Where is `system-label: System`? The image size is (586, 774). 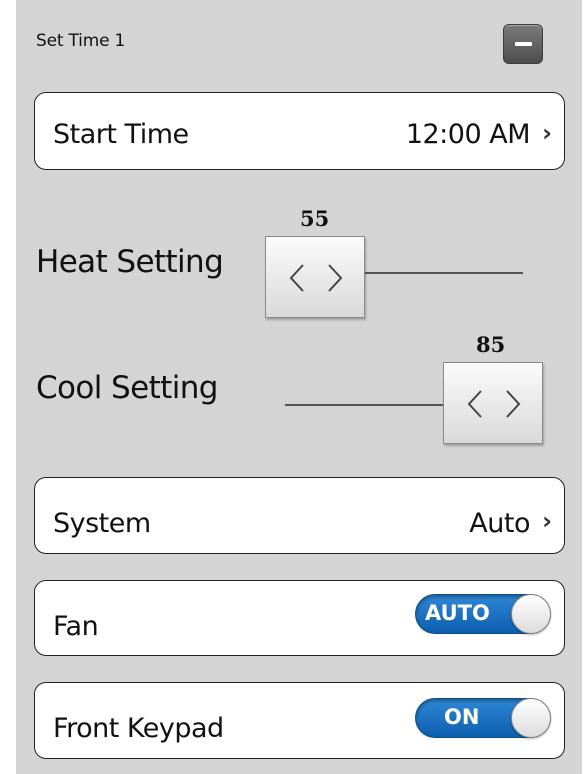
system-label: System is located at coordinates (102, 523).